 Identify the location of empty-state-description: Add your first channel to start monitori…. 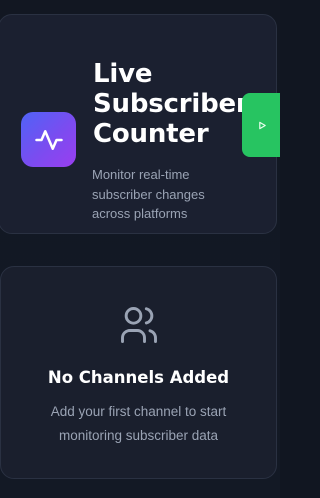
(138, 423).